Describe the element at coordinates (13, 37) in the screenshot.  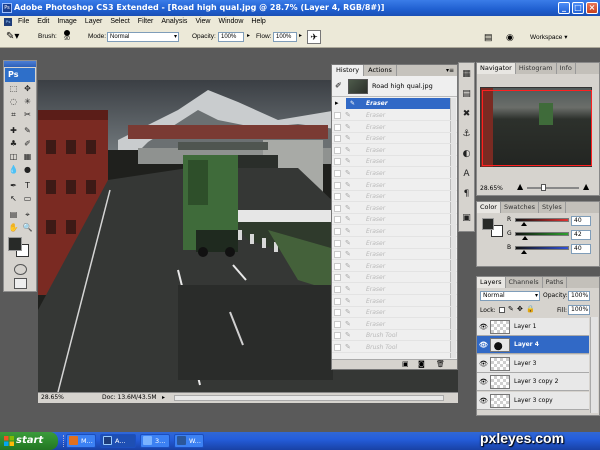
I see `brush-tool-preset-icon: ✎▾` at that location.